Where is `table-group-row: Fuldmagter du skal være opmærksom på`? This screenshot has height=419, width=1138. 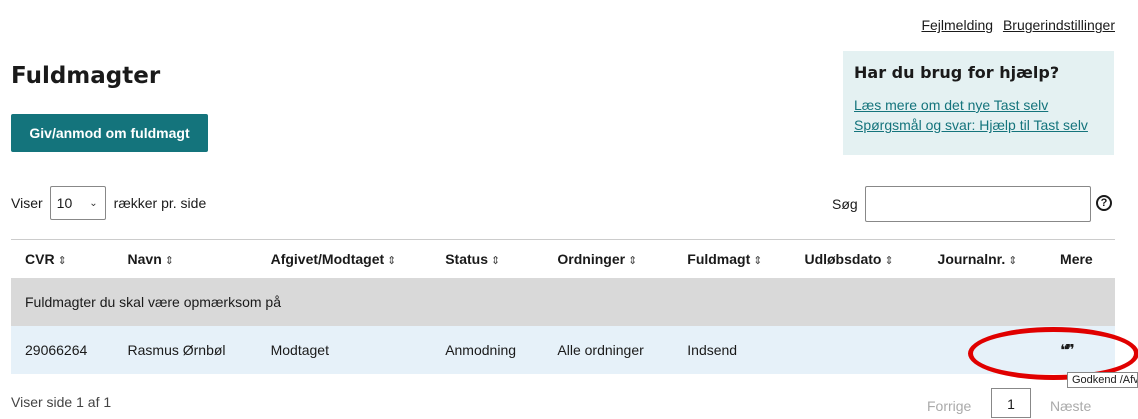
table-group-row: Fuldmagter du skal være opmærksom på is located at coordinates (563, 301).